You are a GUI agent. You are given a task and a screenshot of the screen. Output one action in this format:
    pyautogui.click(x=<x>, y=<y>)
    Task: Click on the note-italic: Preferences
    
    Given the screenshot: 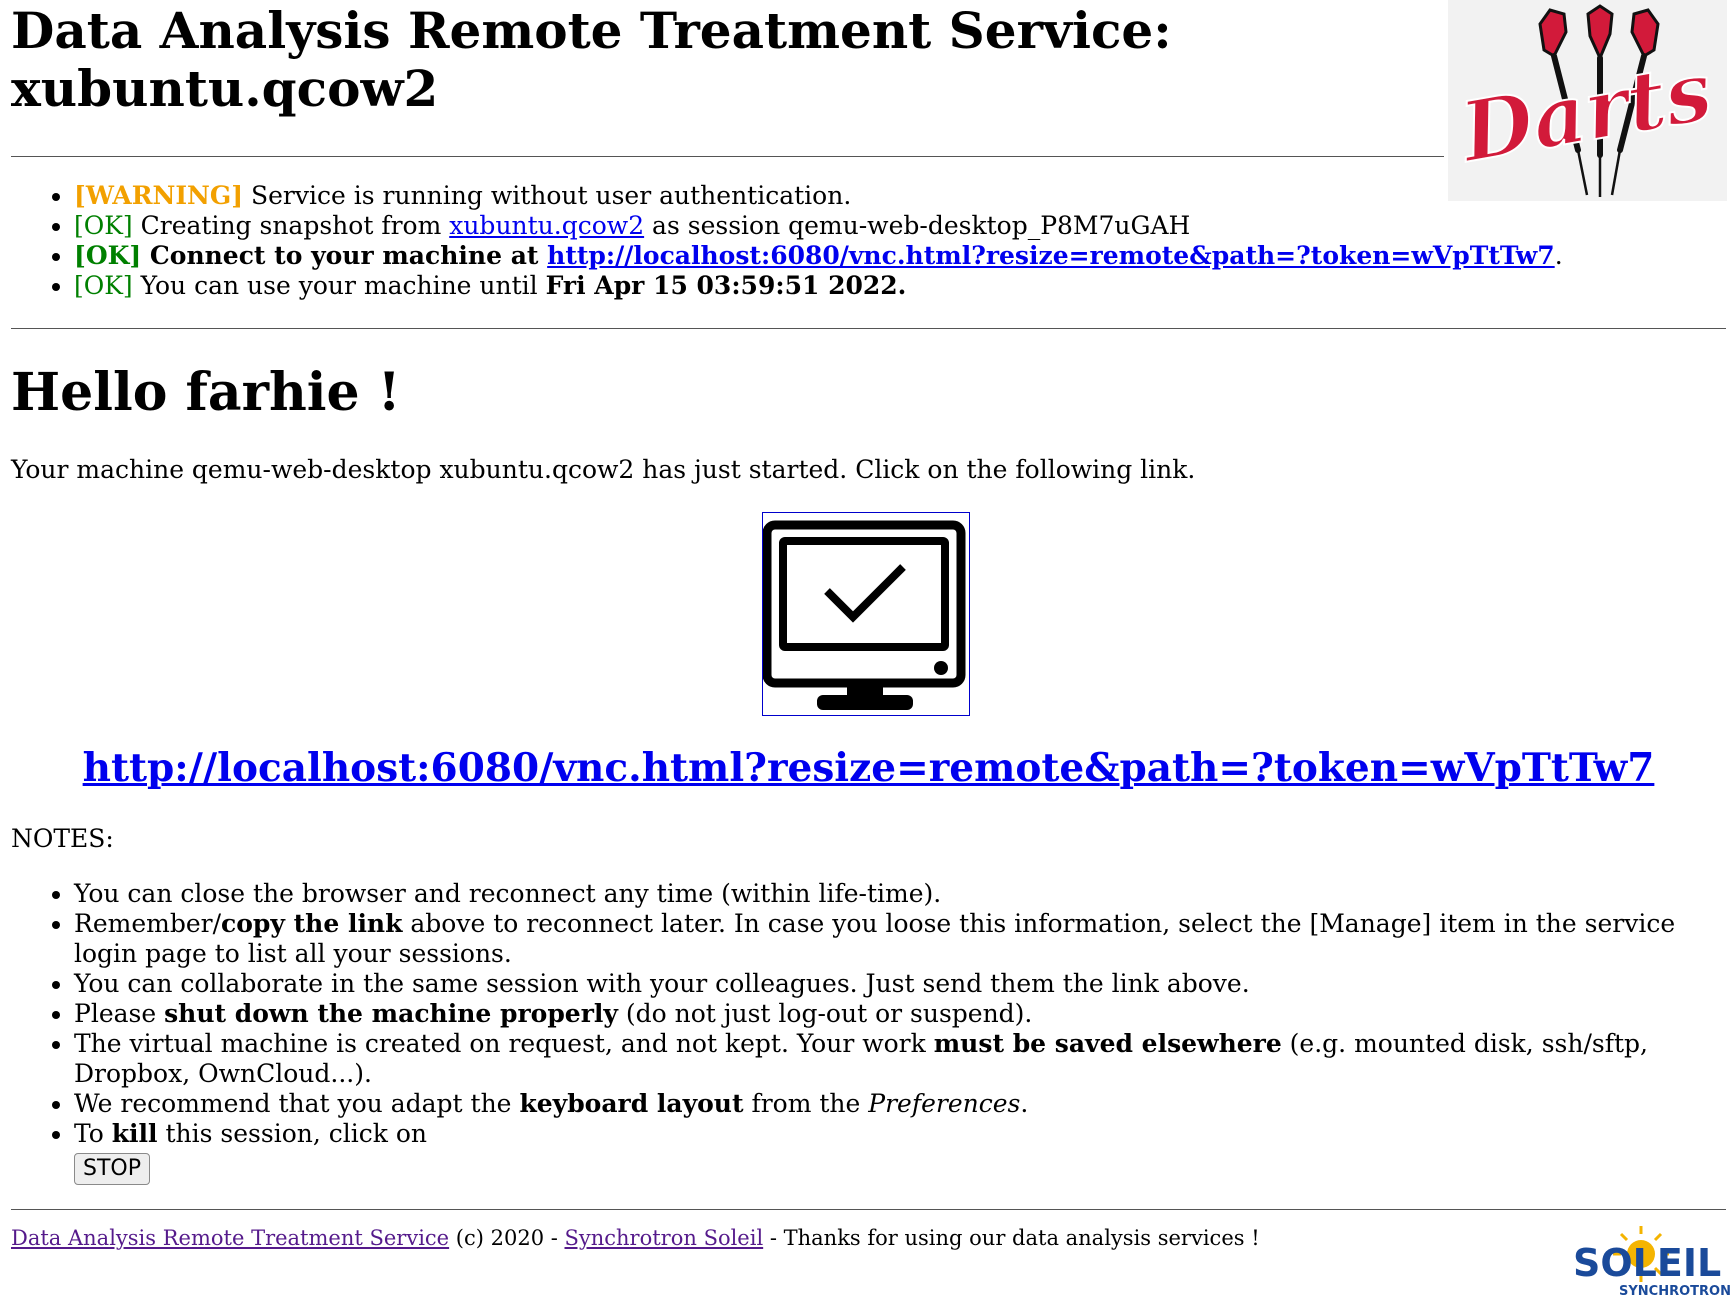 What is the action you would take?
    pyautogui.click(x=944, y=1103)
    